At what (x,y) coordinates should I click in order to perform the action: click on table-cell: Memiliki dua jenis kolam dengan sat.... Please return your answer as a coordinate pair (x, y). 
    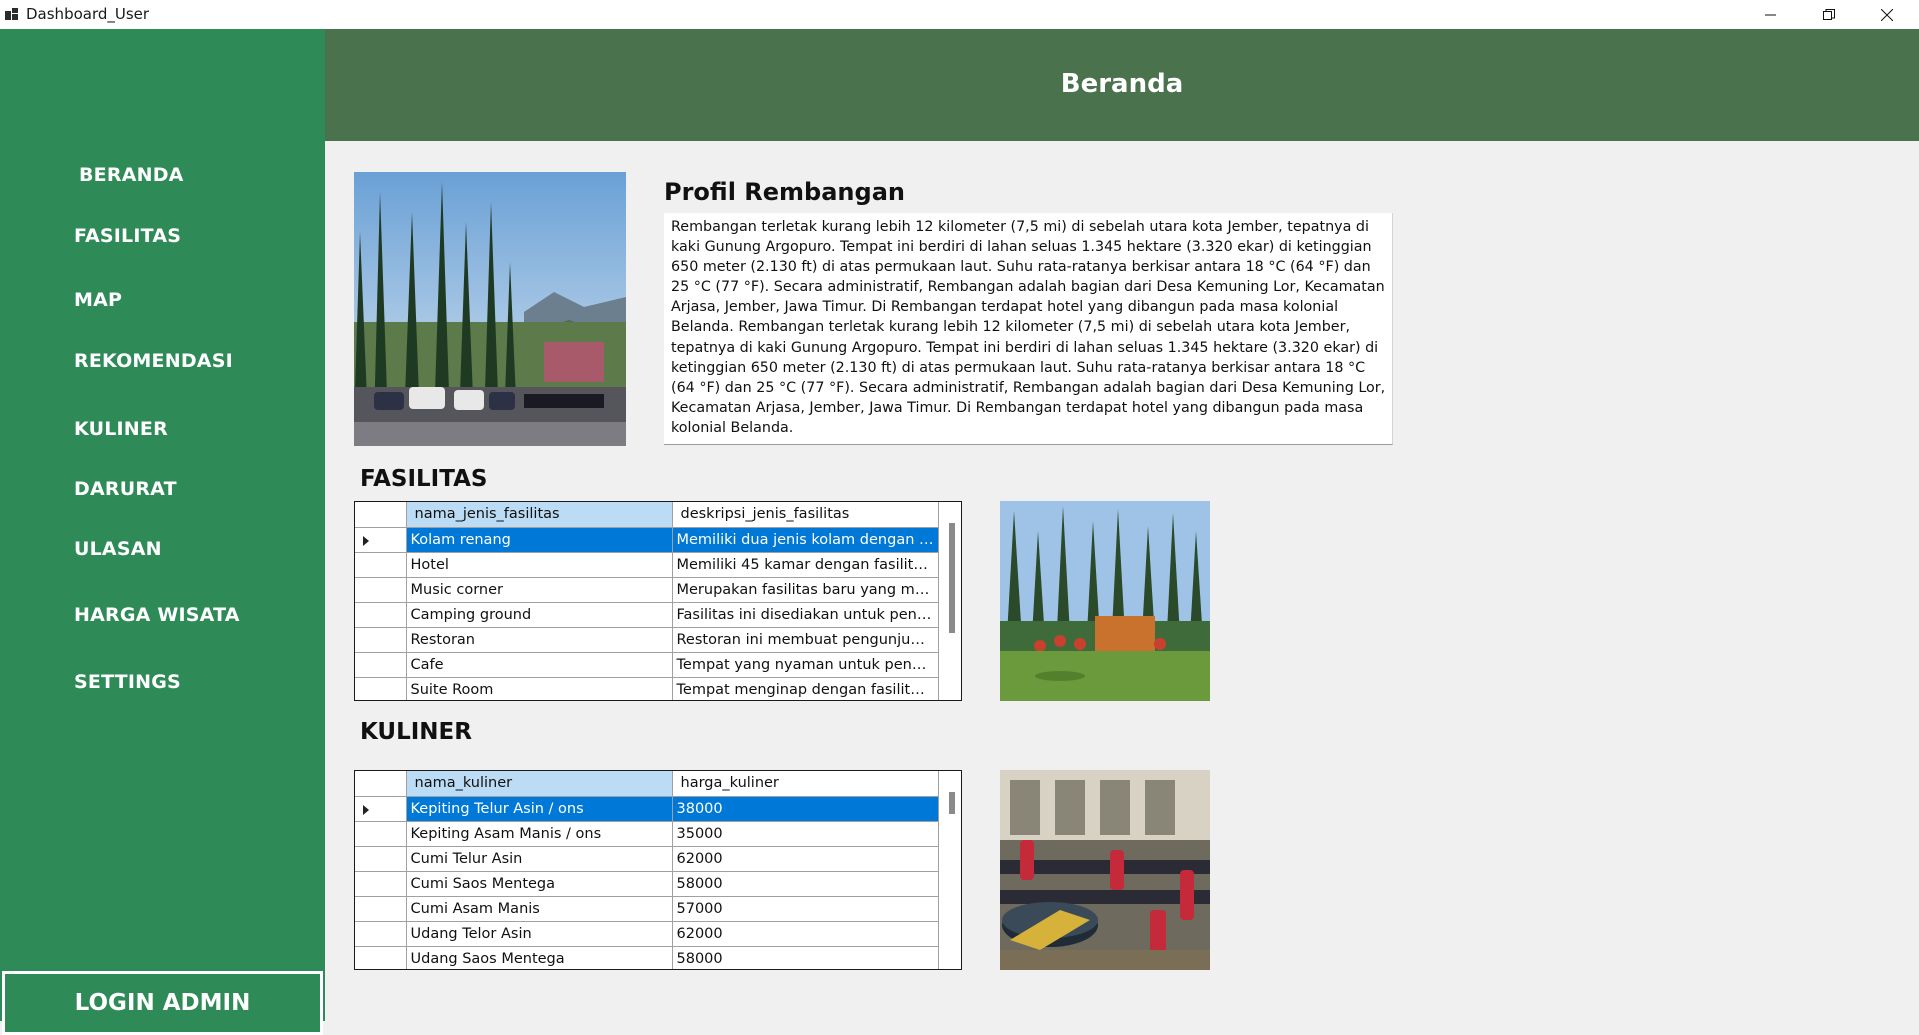
    Looking at the image, I should click on (805, 540).